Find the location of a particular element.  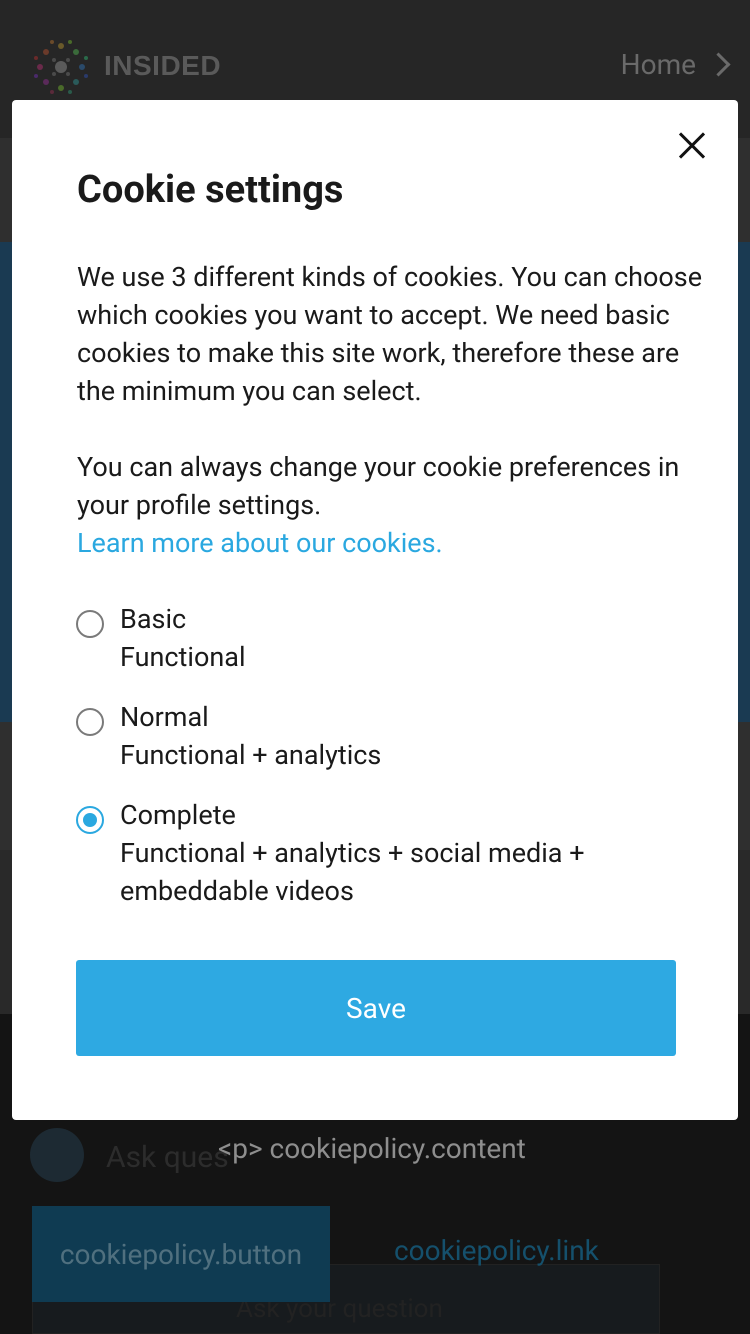

close-icon is located at coordinates (692, 146).